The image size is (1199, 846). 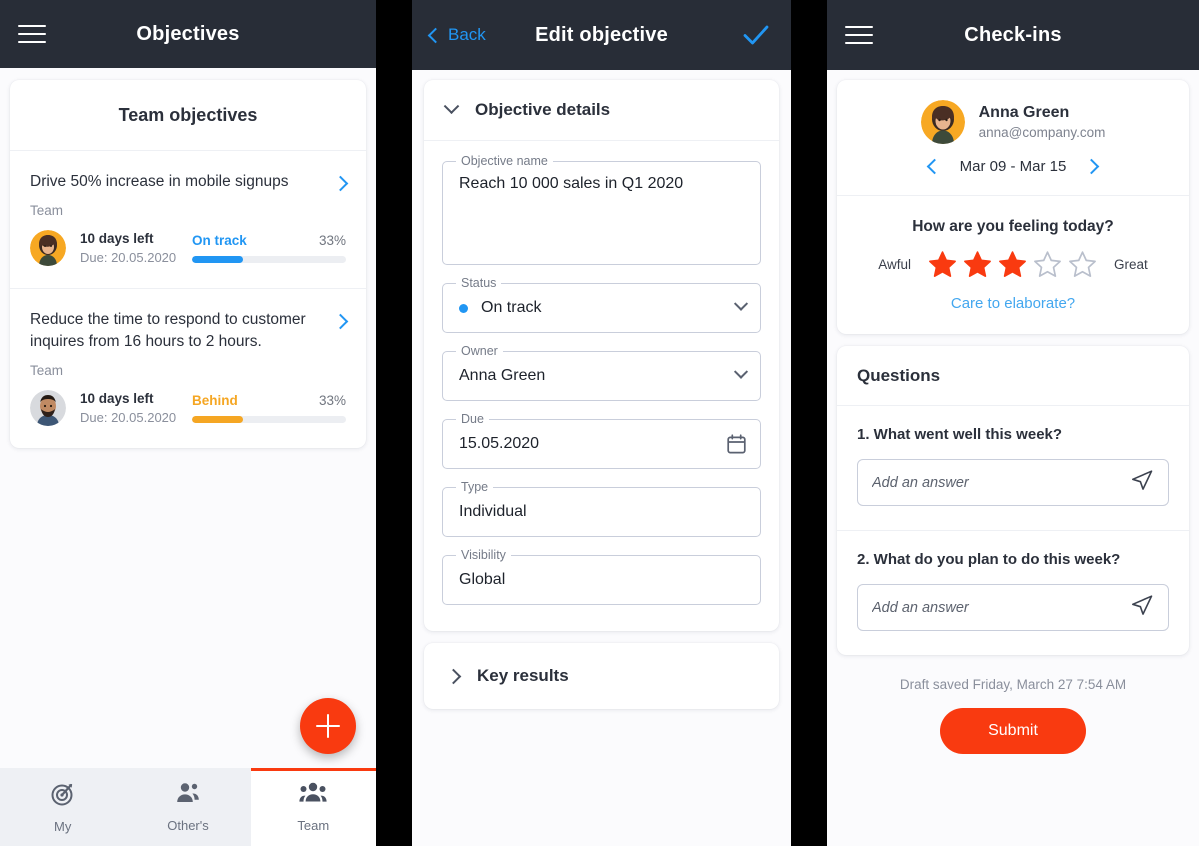 I want to click on visibility-field: Visibility Global, so click(x=601, y=576).